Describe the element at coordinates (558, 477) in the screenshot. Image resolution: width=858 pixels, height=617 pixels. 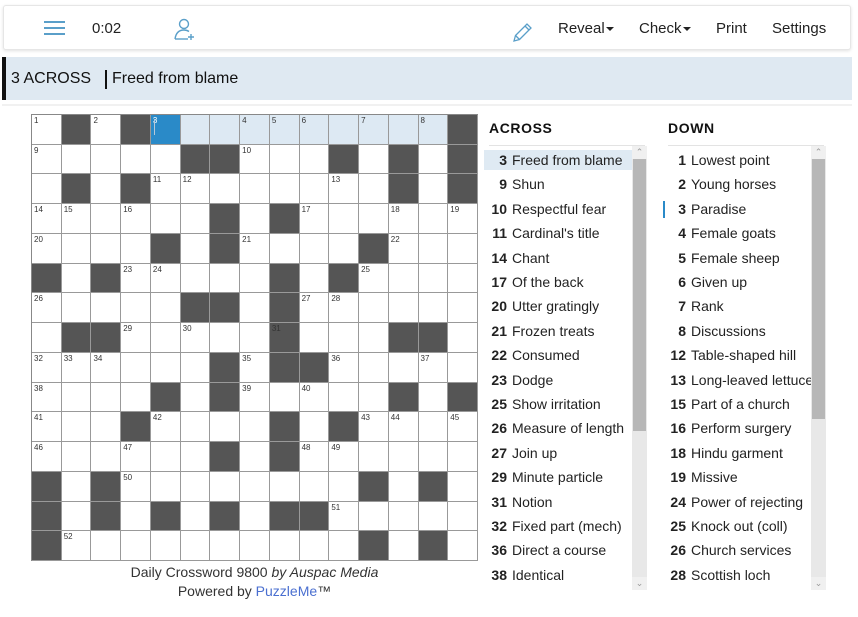
I see `across-clue-item: 29 Minute particle` at that location.